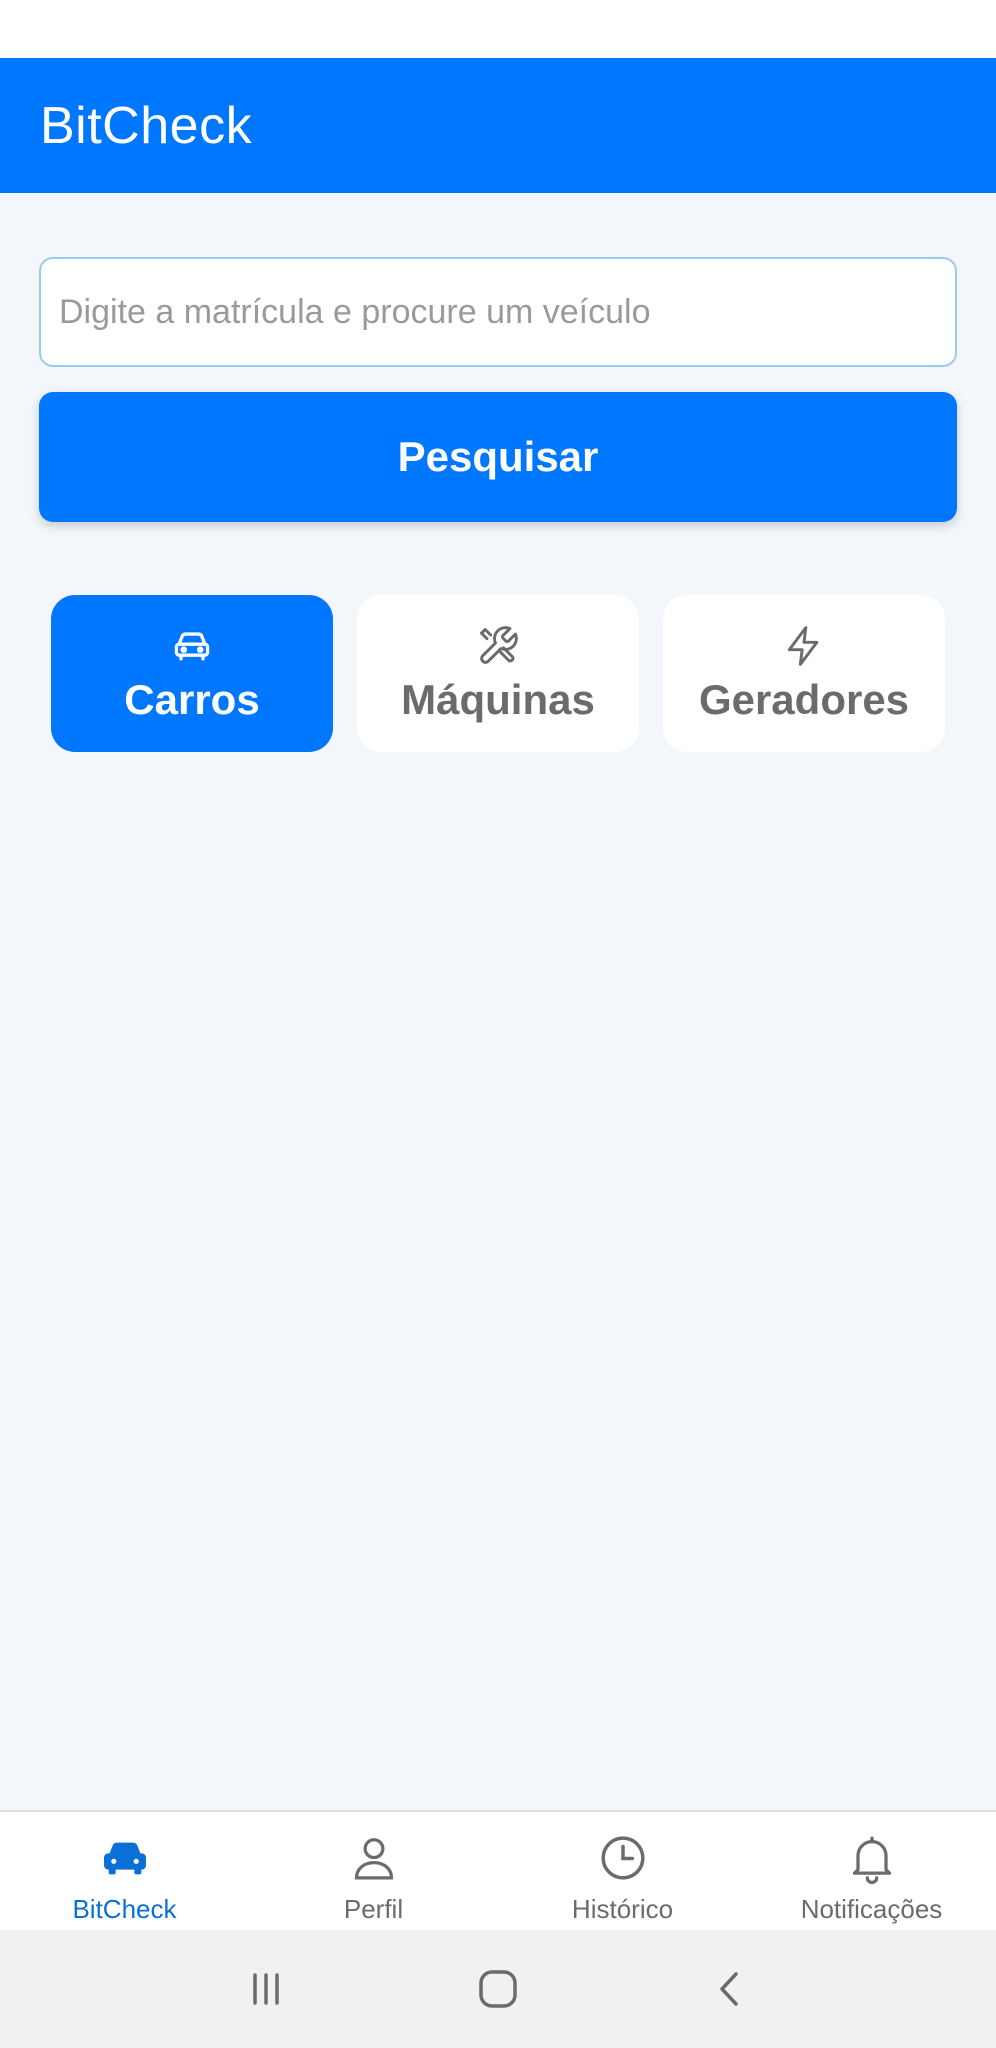 Image resolution: width=996 pixels, height=2048 pixels. What do you see at coordinates (498, 673) in the screenshot?
I see `category-maquinas: Máquinas` at bounding box center [498, 673].